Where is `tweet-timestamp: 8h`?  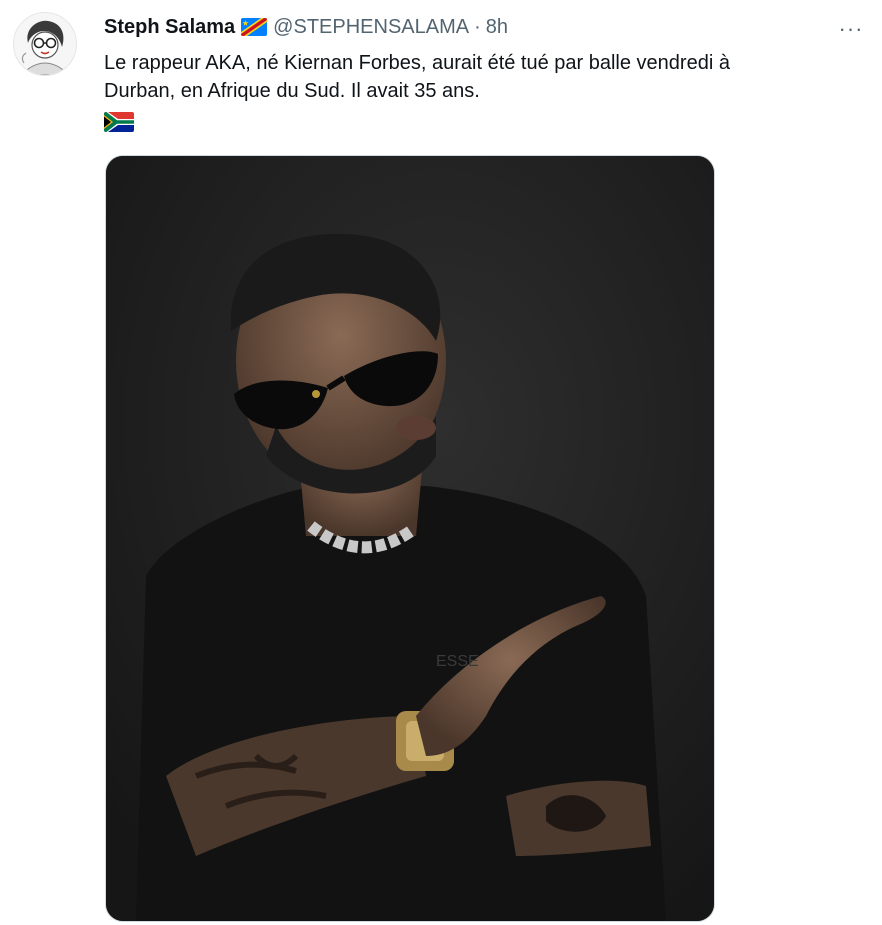 tweet-timestamp: 8h is located at coordinates (497, 27).